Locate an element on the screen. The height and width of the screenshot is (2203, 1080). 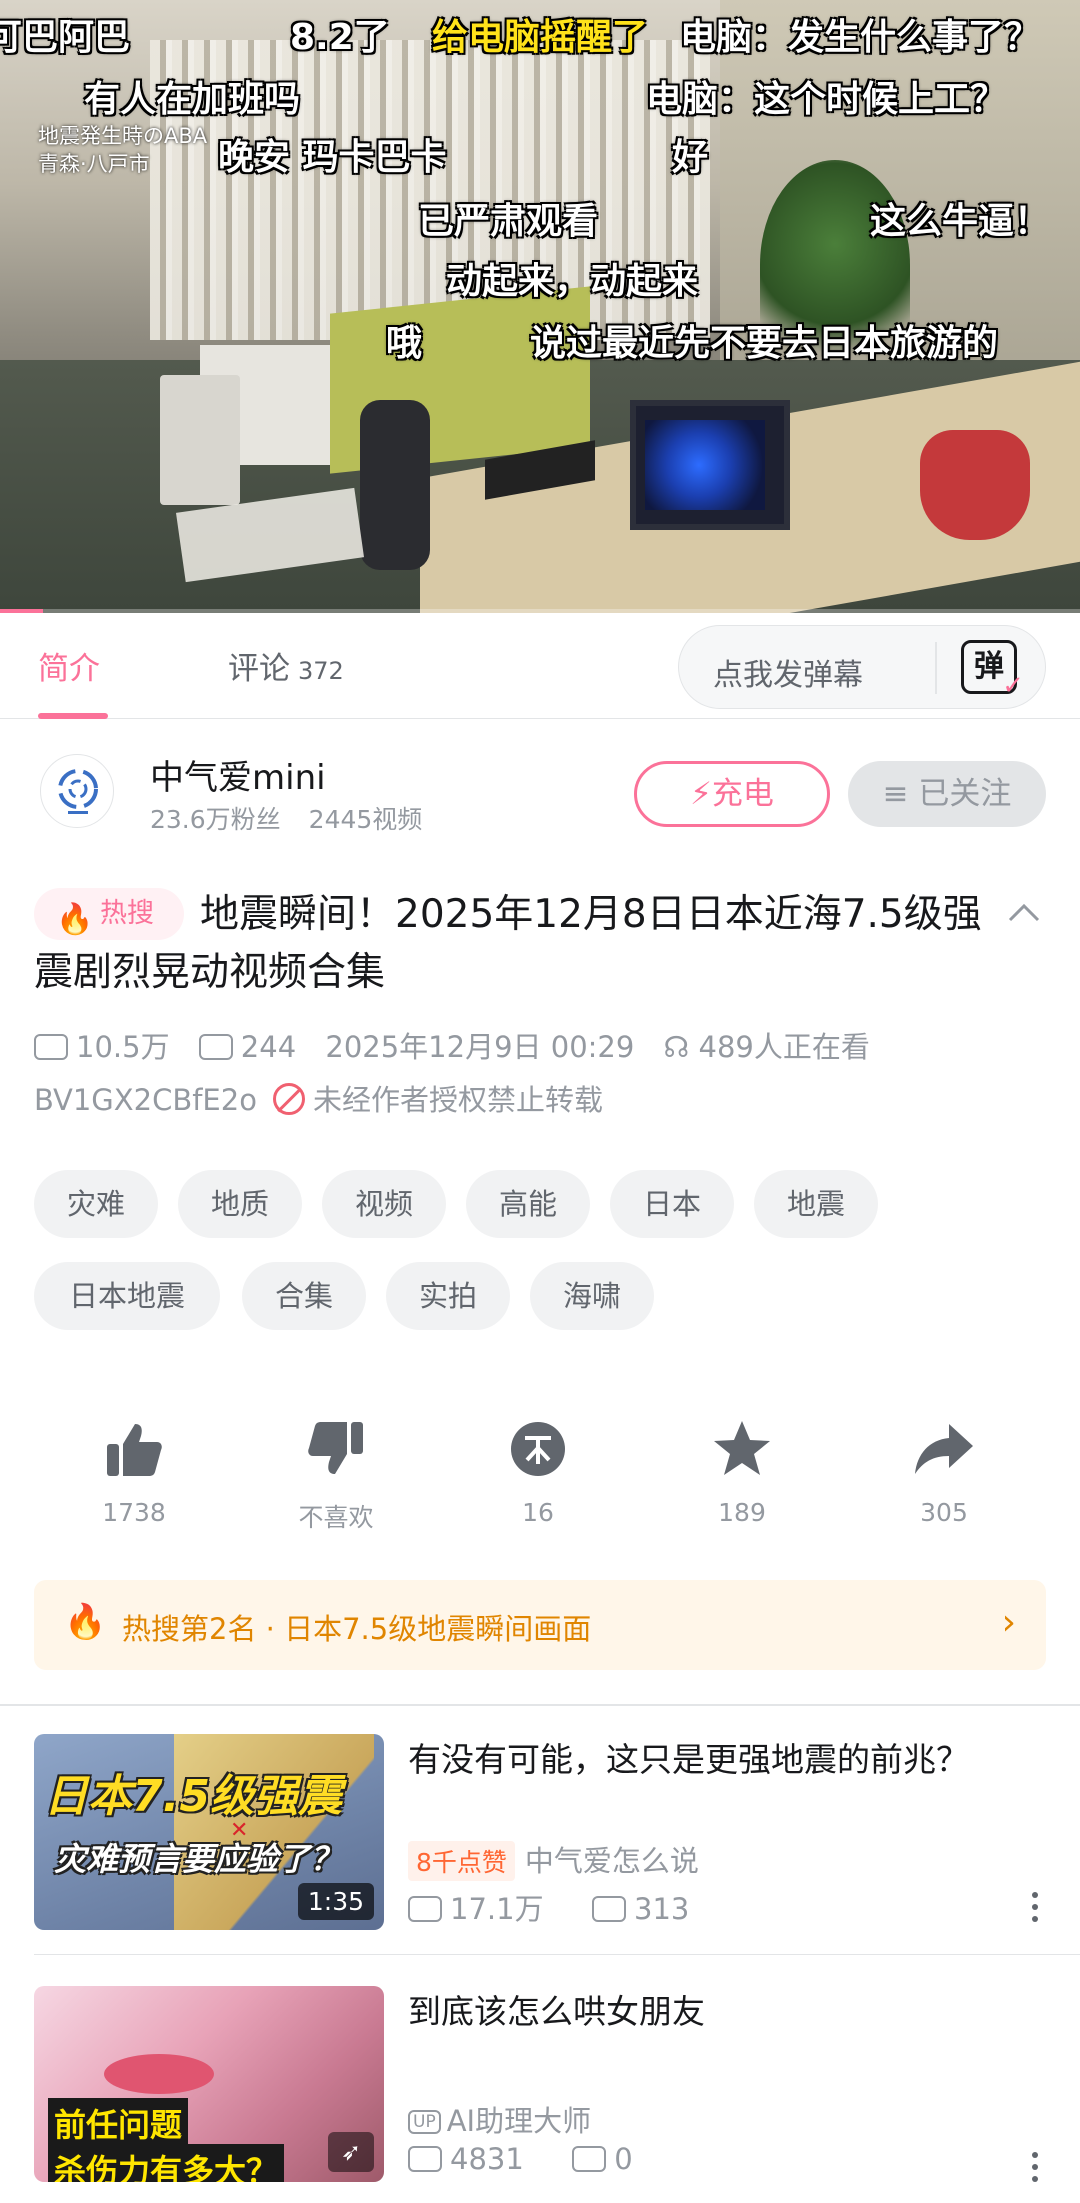
lightning-icon: ⚡ is located at coordinates (701, 794).